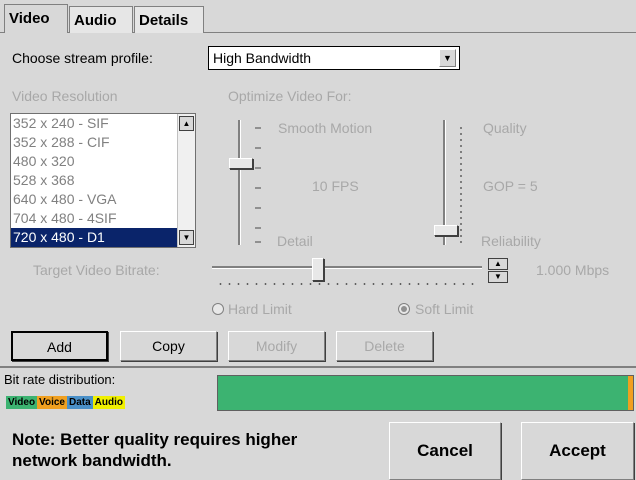 The image size is (636, 480). Describe the element at coordinates (155, 439) in the screenshot. I see `note-line-1: Note: Better quality requires higher` at that location.